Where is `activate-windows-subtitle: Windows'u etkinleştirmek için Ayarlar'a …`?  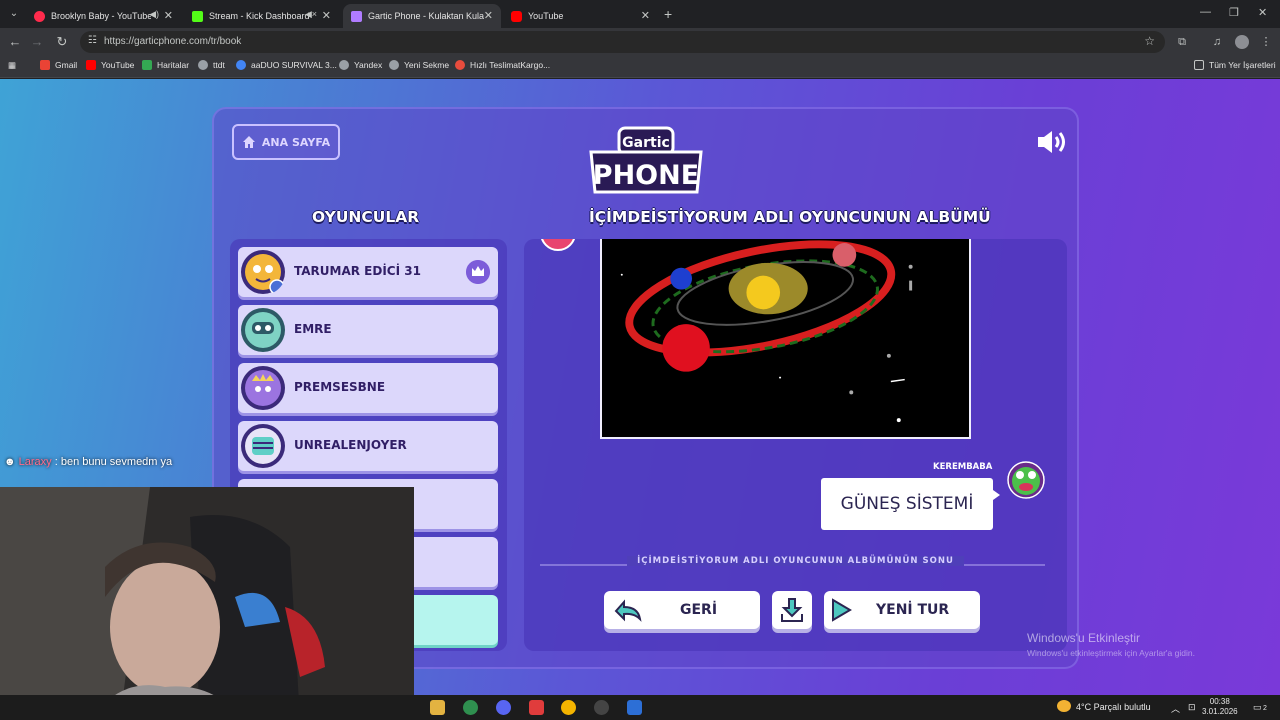 activate-windows-subtitle: Windows'u etkinleştirmek için Ayarlar'a … is located at coordinates (1111, 653).